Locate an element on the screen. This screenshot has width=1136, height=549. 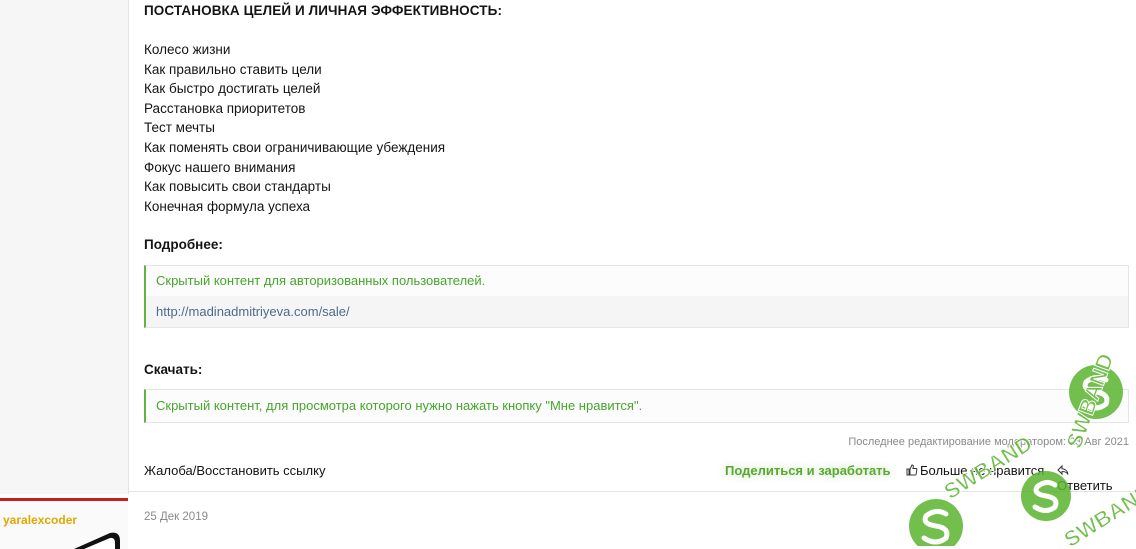
list-item: Конечная формула успеха is located at coordinates (227, 206).